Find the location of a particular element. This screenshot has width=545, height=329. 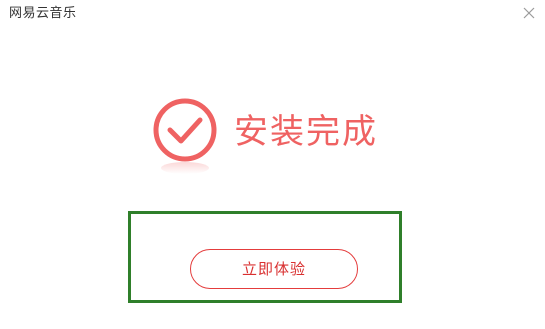

close-button is located at coordinates (529, 13).